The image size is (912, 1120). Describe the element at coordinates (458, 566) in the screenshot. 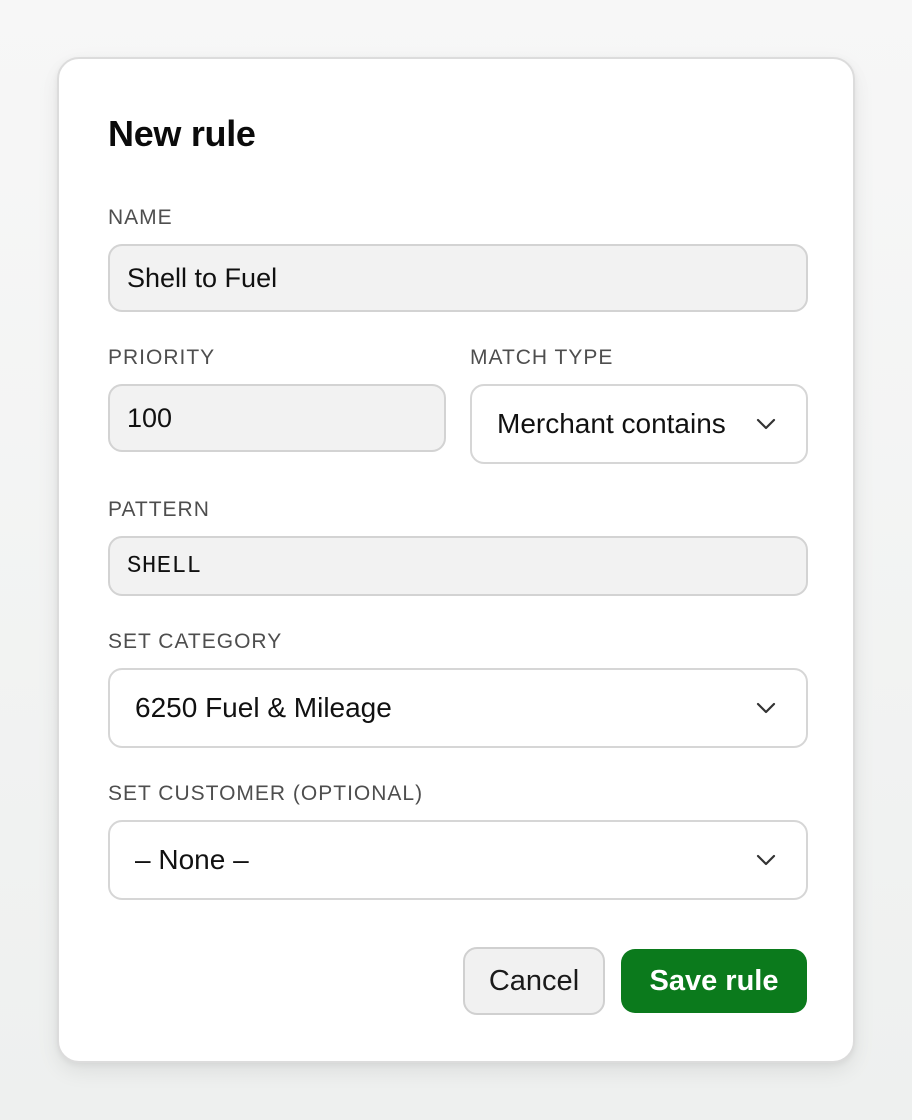

I see `pattern-input: SHELL` at that location.